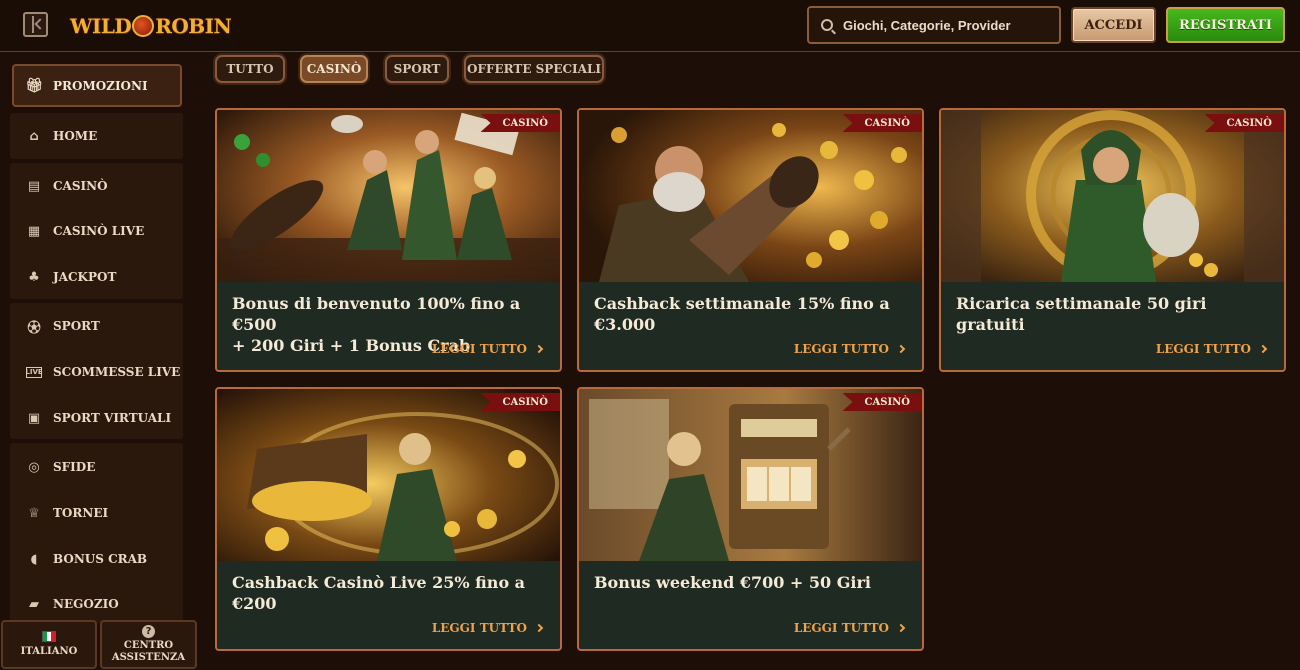 This screenshot has height=670, width=1300. Describe the element at coordinates (34, 513) in the screenshot. I see `trophy-icon: ♕` at that location.